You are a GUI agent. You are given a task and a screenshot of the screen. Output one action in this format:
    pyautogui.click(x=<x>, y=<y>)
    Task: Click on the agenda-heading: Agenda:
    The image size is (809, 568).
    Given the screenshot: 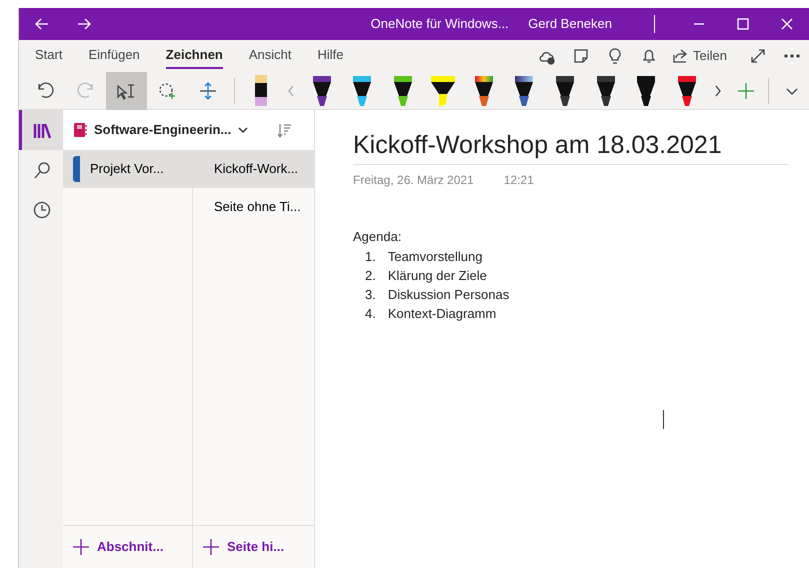 What is the action you would take?
    pyautogui.click(x=377, y=237)
    